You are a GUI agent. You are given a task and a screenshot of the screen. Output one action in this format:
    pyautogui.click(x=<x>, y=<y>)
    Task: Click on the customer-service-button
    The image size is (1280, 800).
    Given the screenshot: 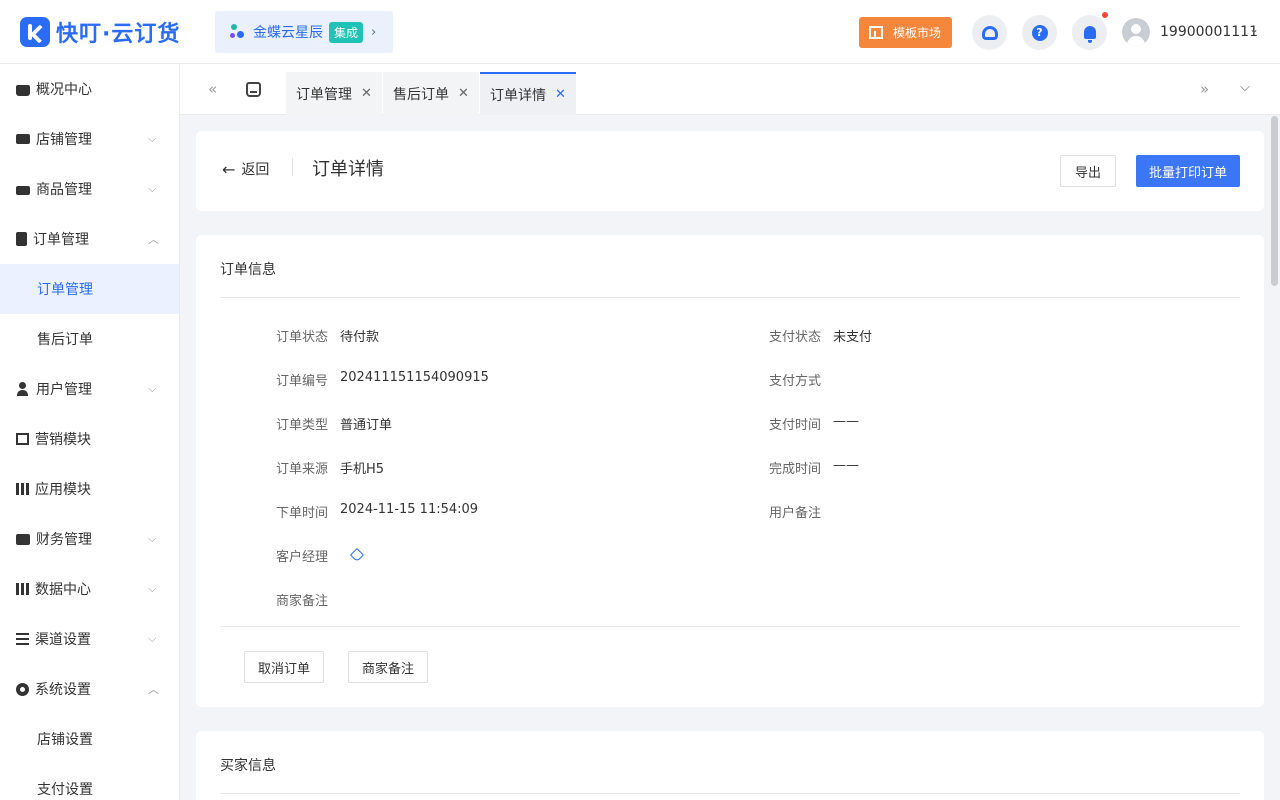 What is the action you would take?
    pyautogui.click(x=989, y=32)
    